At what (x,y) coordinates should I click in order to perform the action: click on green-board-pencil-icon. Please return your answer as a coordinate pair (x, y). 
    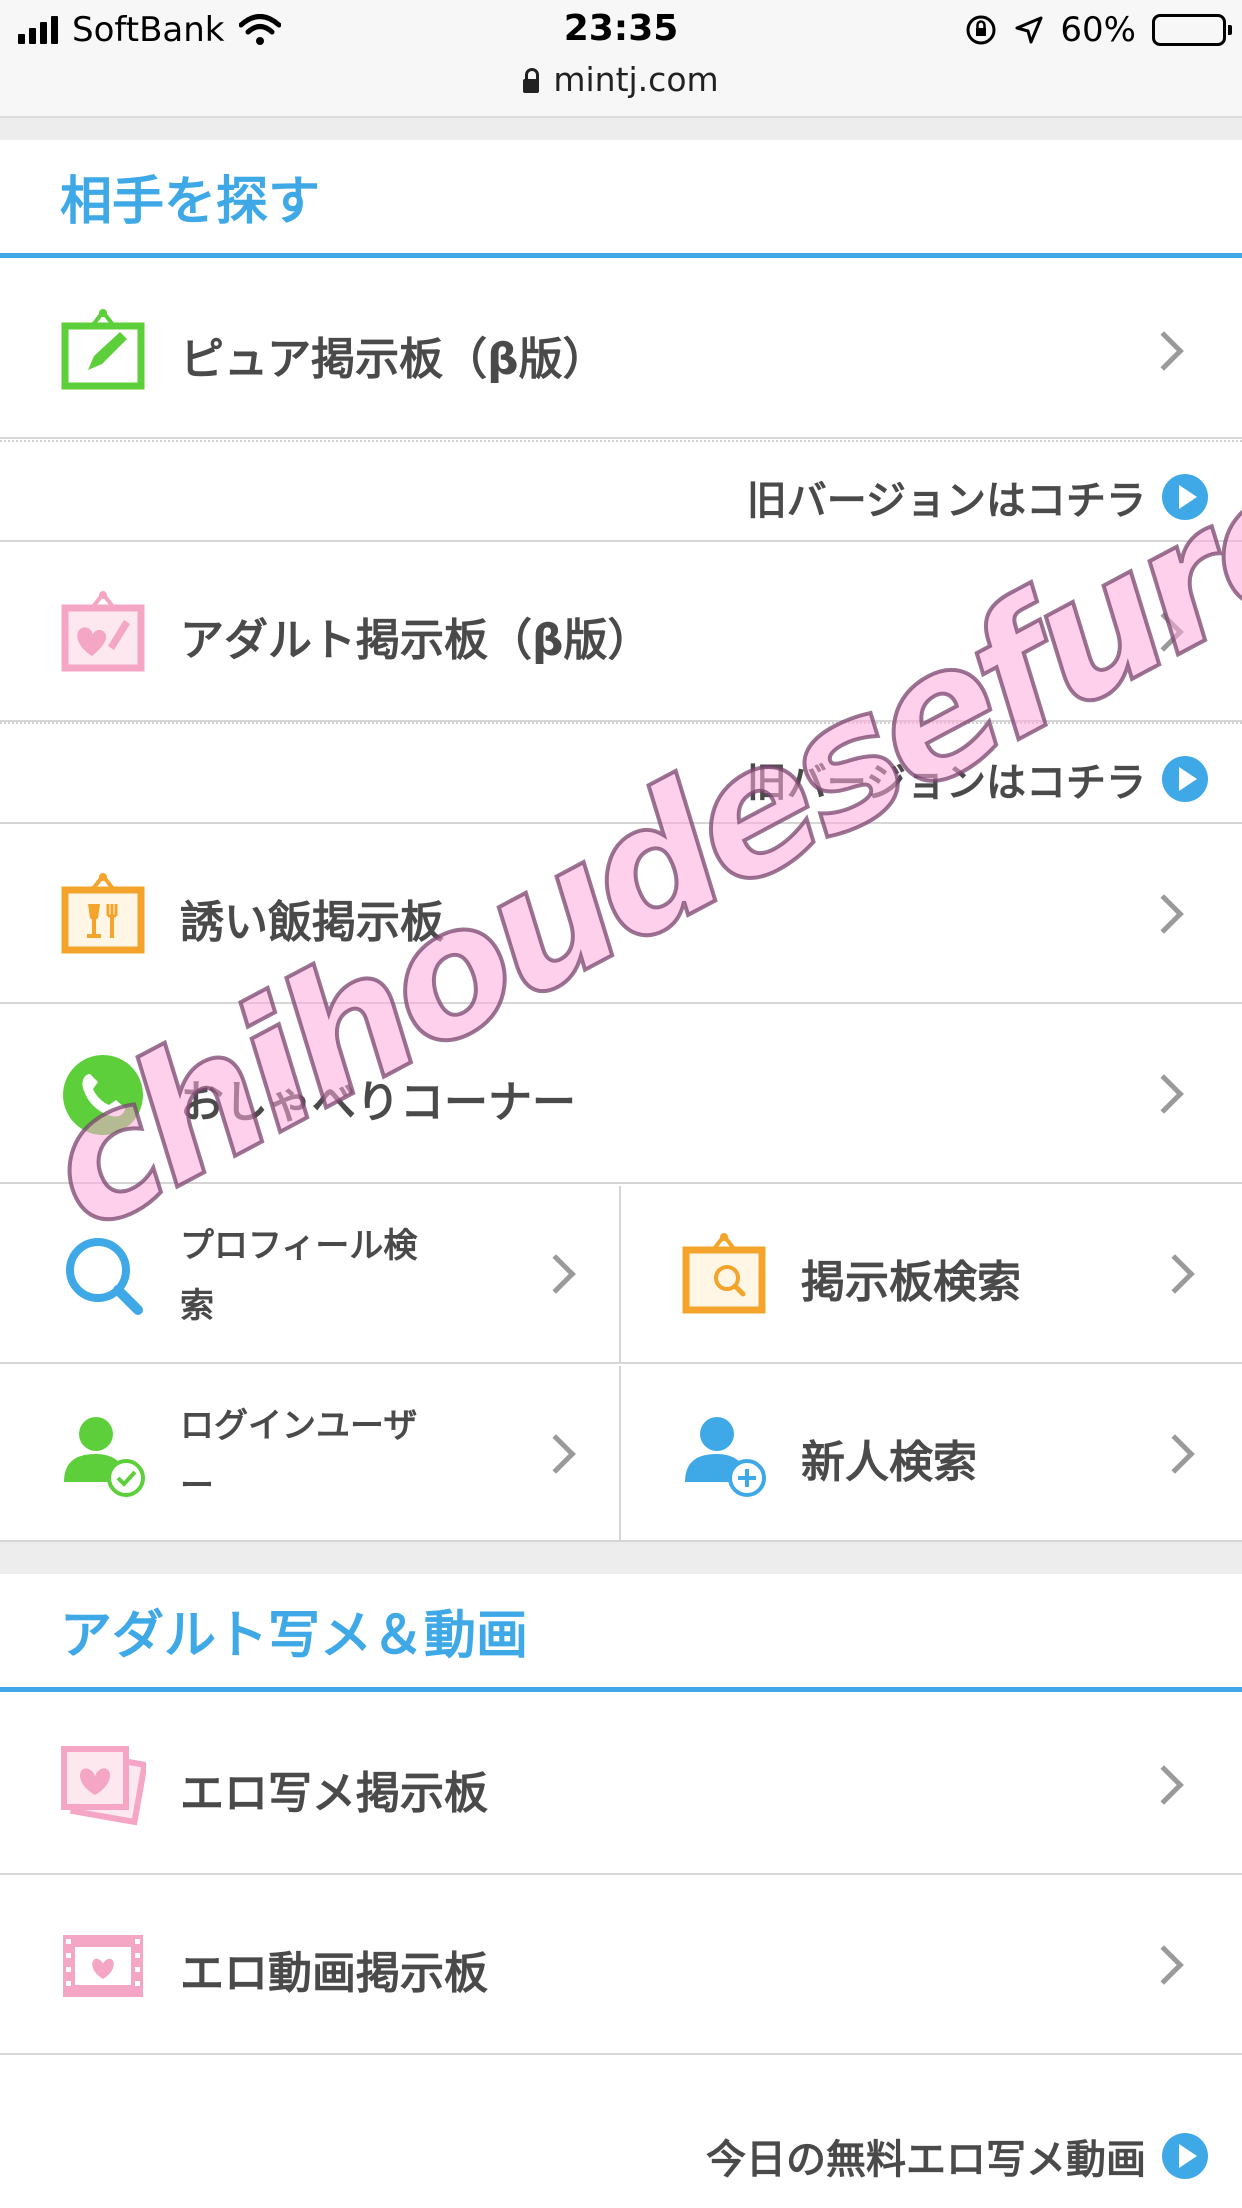
    Looking at the image, I should click on (103, 351).